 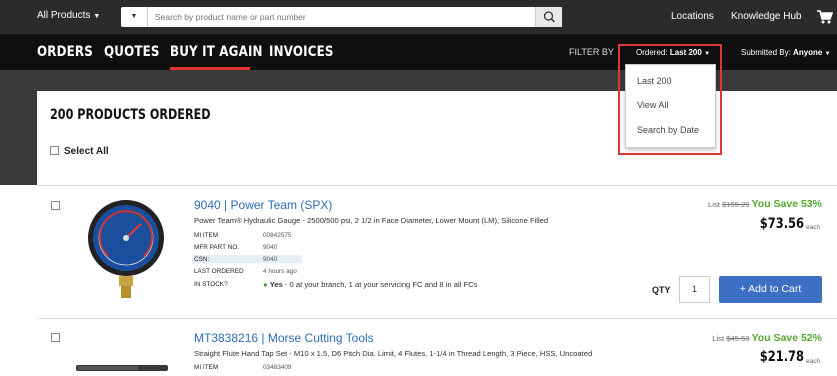 What do you see at coordinates (770, 289) in the screenshot?
I see `add-to-cart-button: + Add to Cart` at bounding box center [770, 289].